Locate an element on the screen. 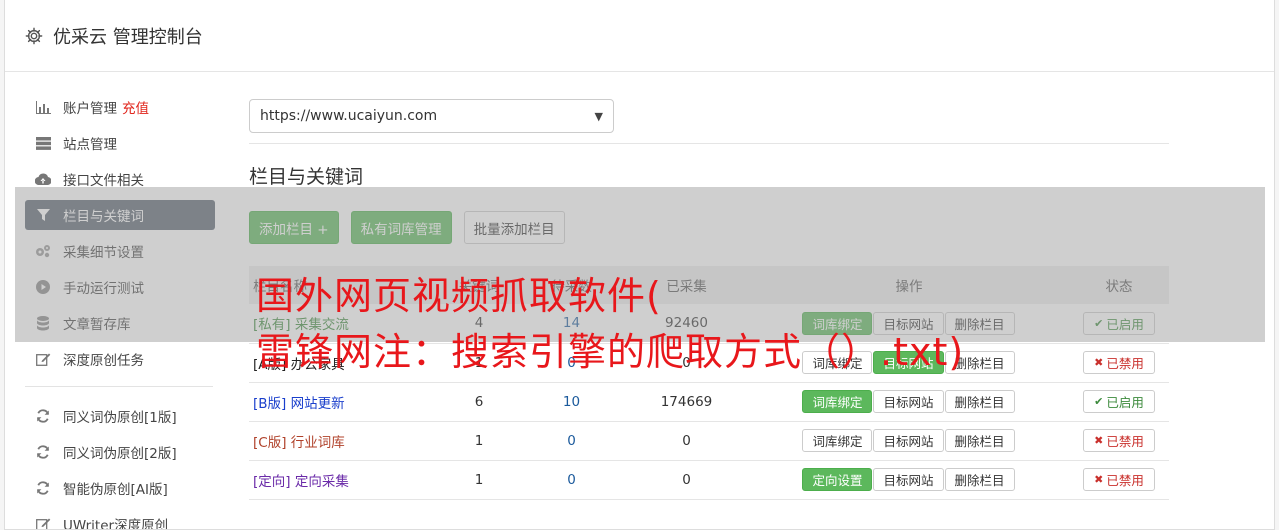  sidebar-divider is located at coordinates (119, 386).